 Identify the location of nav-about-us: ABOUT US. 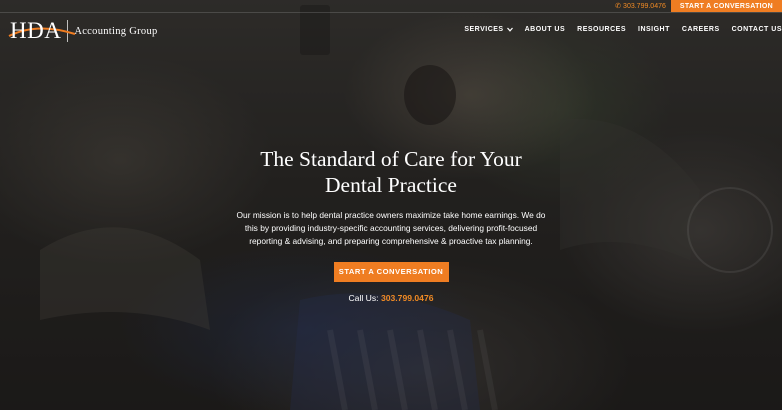
(545, 29).